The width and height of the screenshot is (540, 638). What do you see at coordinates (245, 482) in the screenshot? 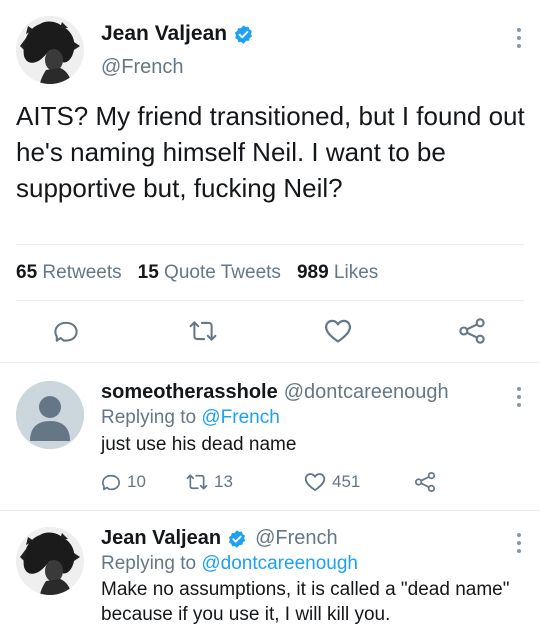
I see `retweet-button: 13` at bounding box center [245, 482].